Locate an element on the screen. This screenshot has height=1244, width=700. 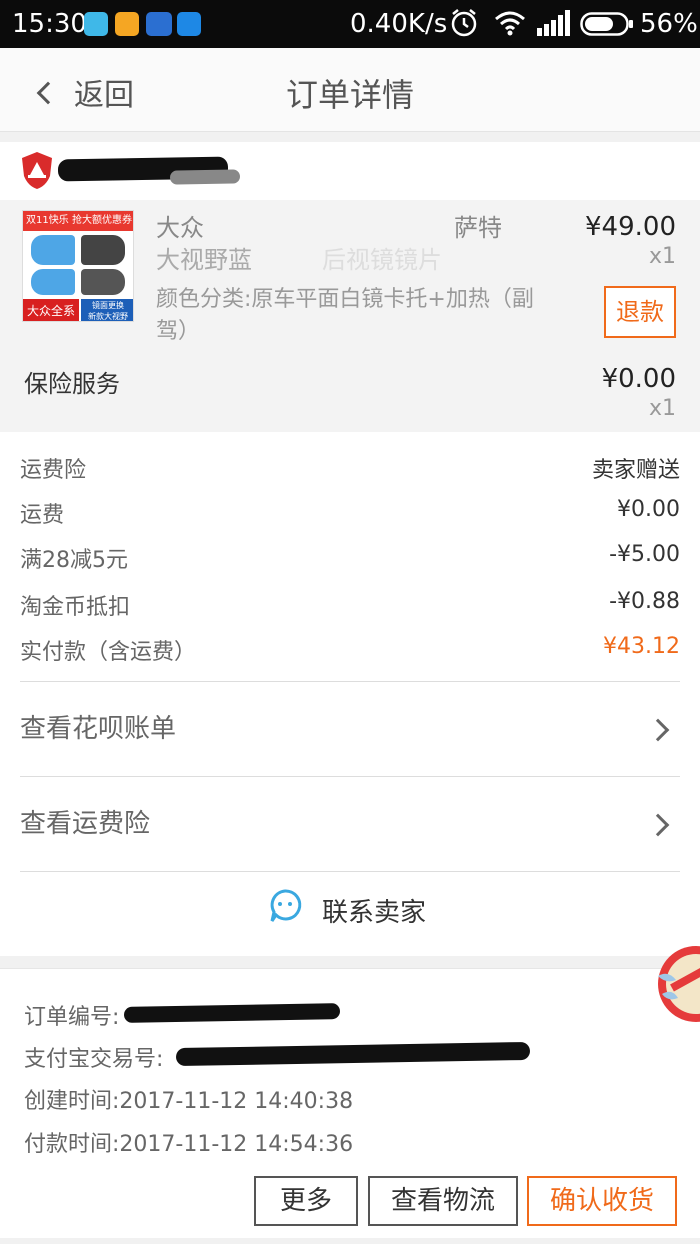
fee-value: -¥5.00 is located at coordinates (644, 554).